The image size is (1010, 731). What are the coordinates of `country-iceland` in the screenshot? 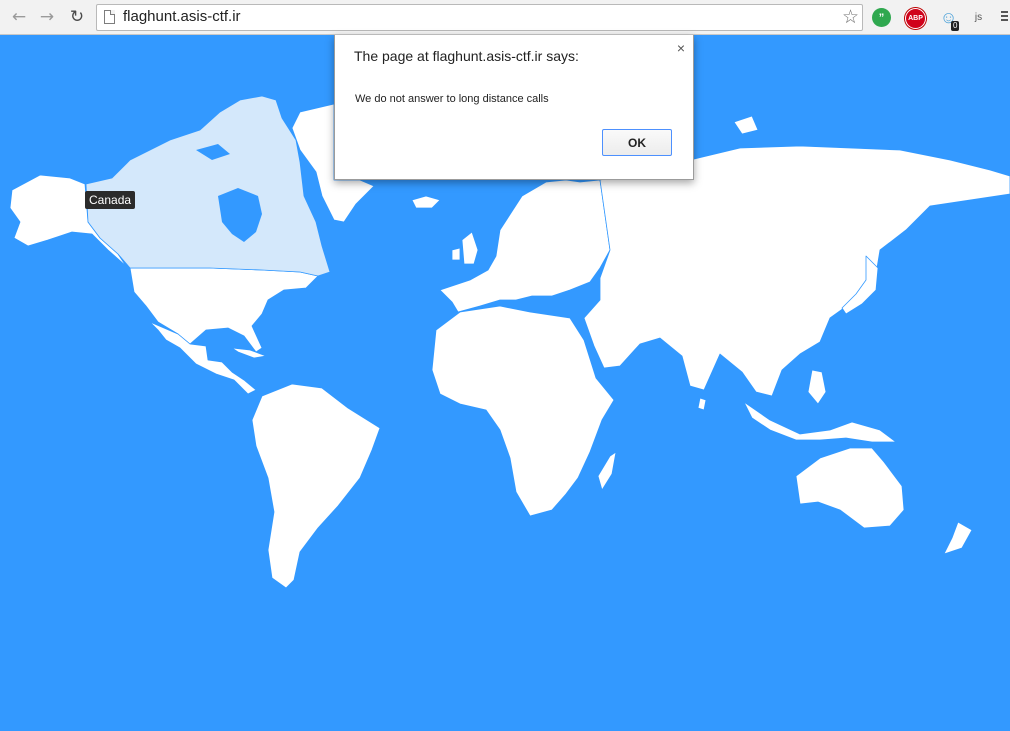 It's located at (426, 202).